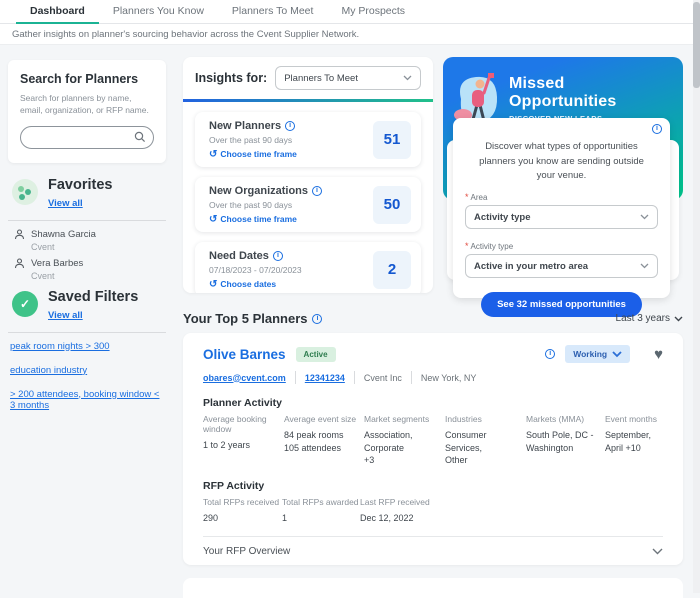 This screenshot has width=700, height=598. What do you see at coordinates (57, 12) in the screenshot?
I see `tab-dashboard: Dashboard` at bounding box center [57, 12].